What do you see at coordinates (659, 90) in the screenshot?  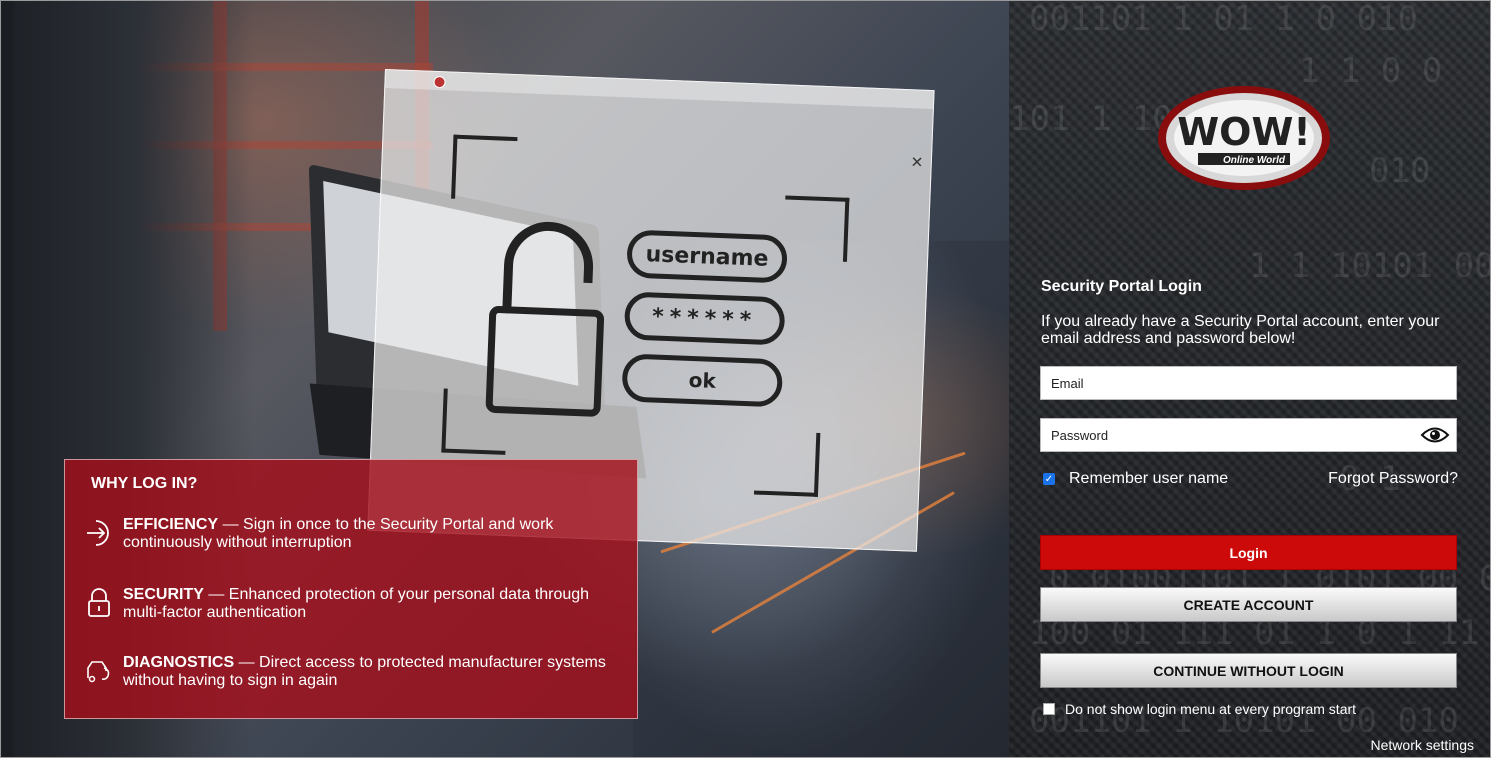 I see `illustration-titlebar` at bounding box center [659, 90].